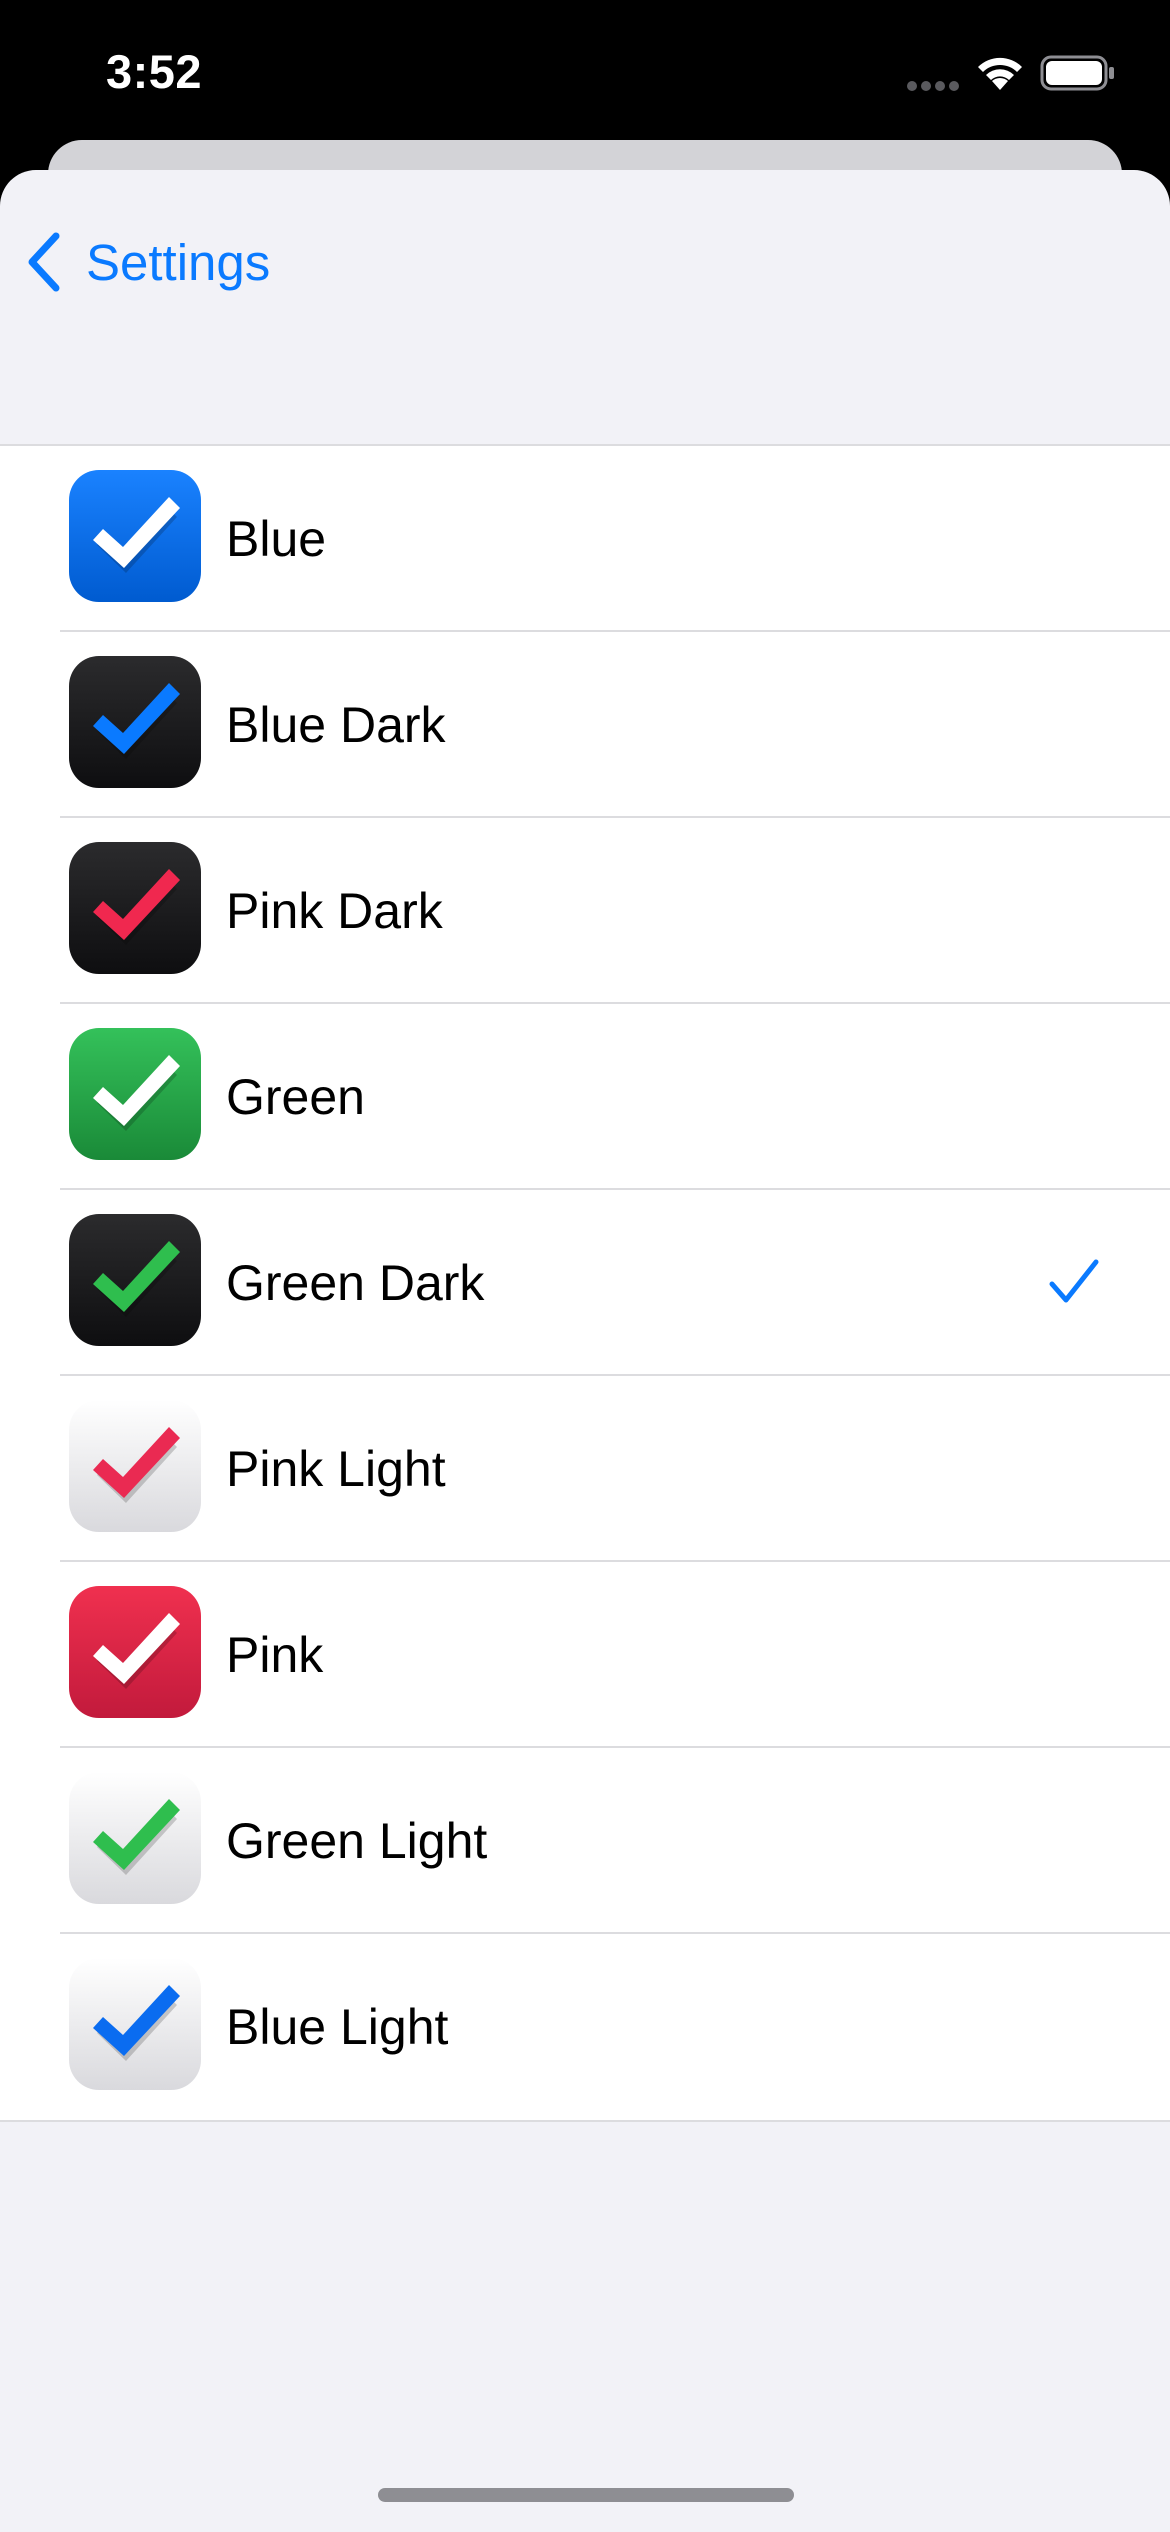  What do you see at coordinates (585, 1655) in the screenshot?
I see `list-item: Pink` at bounding box center [585, 1655].